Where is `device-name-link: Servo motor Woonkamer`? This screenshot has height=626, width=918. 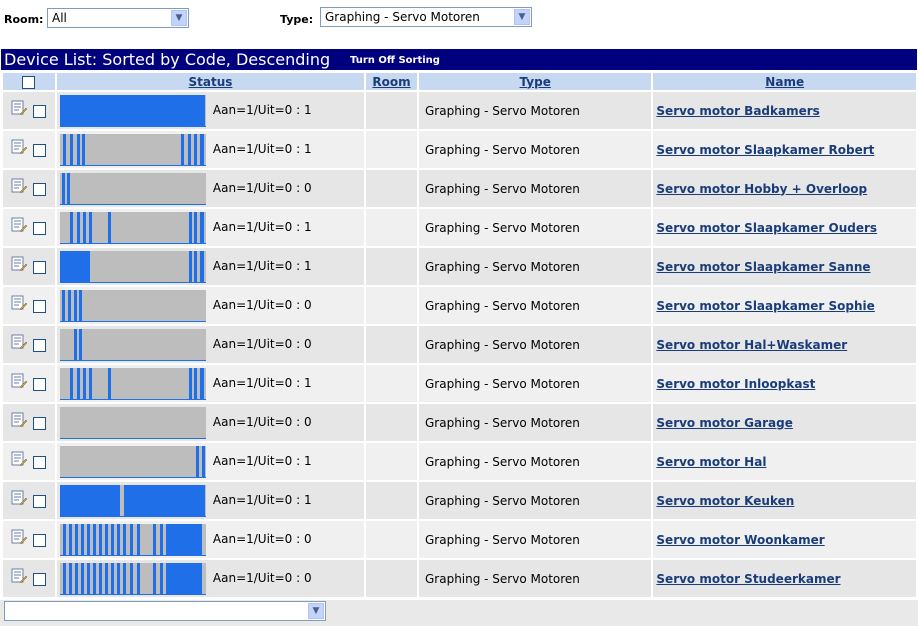
device-name-link: Servo motor Woonkamer is located at coordinates (740, 540).